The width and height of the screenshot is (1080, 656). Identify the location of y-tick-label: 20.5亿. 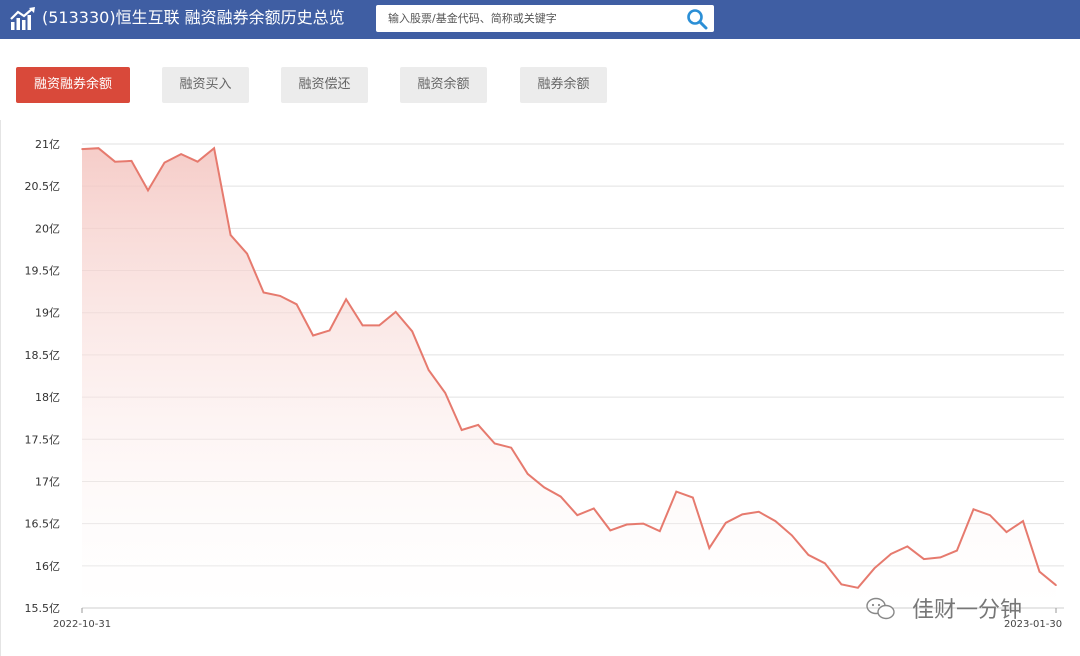
(43, 186).